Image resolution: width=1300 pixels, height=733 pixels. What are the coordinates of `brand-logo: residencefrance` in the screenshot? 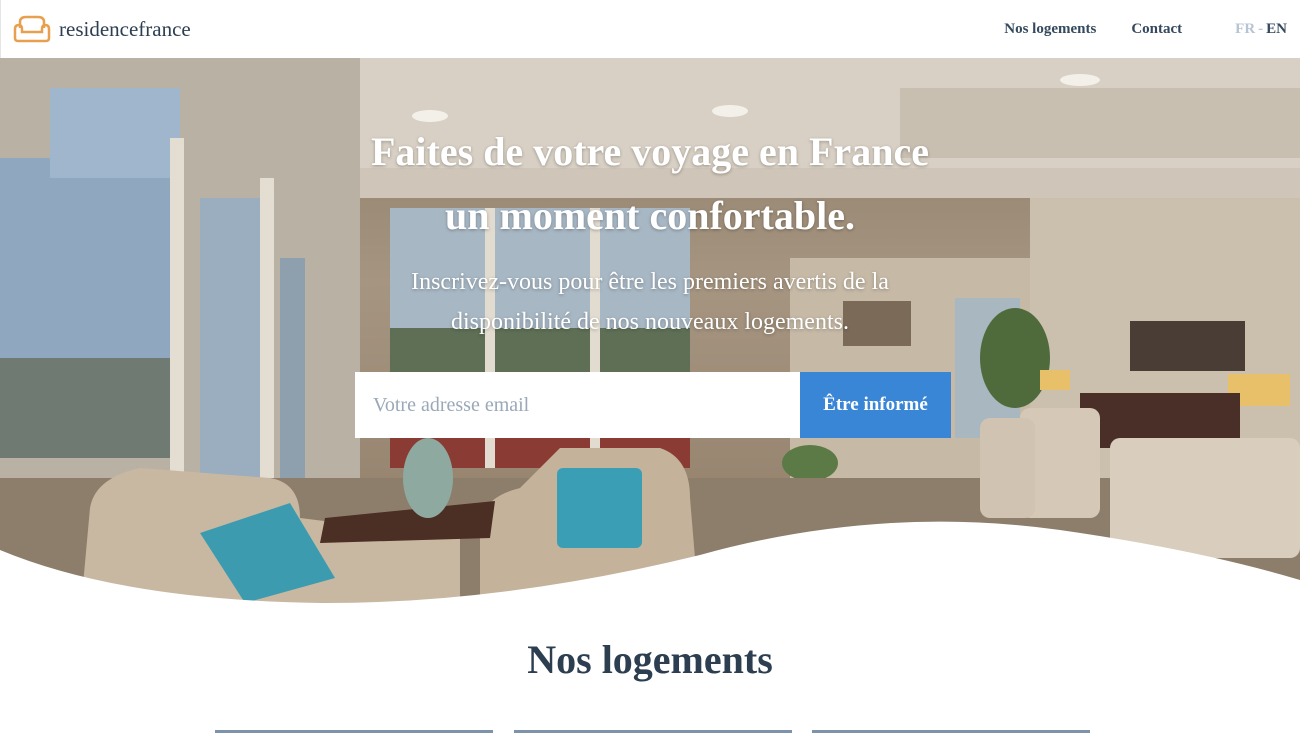 It's located at (101, 29).